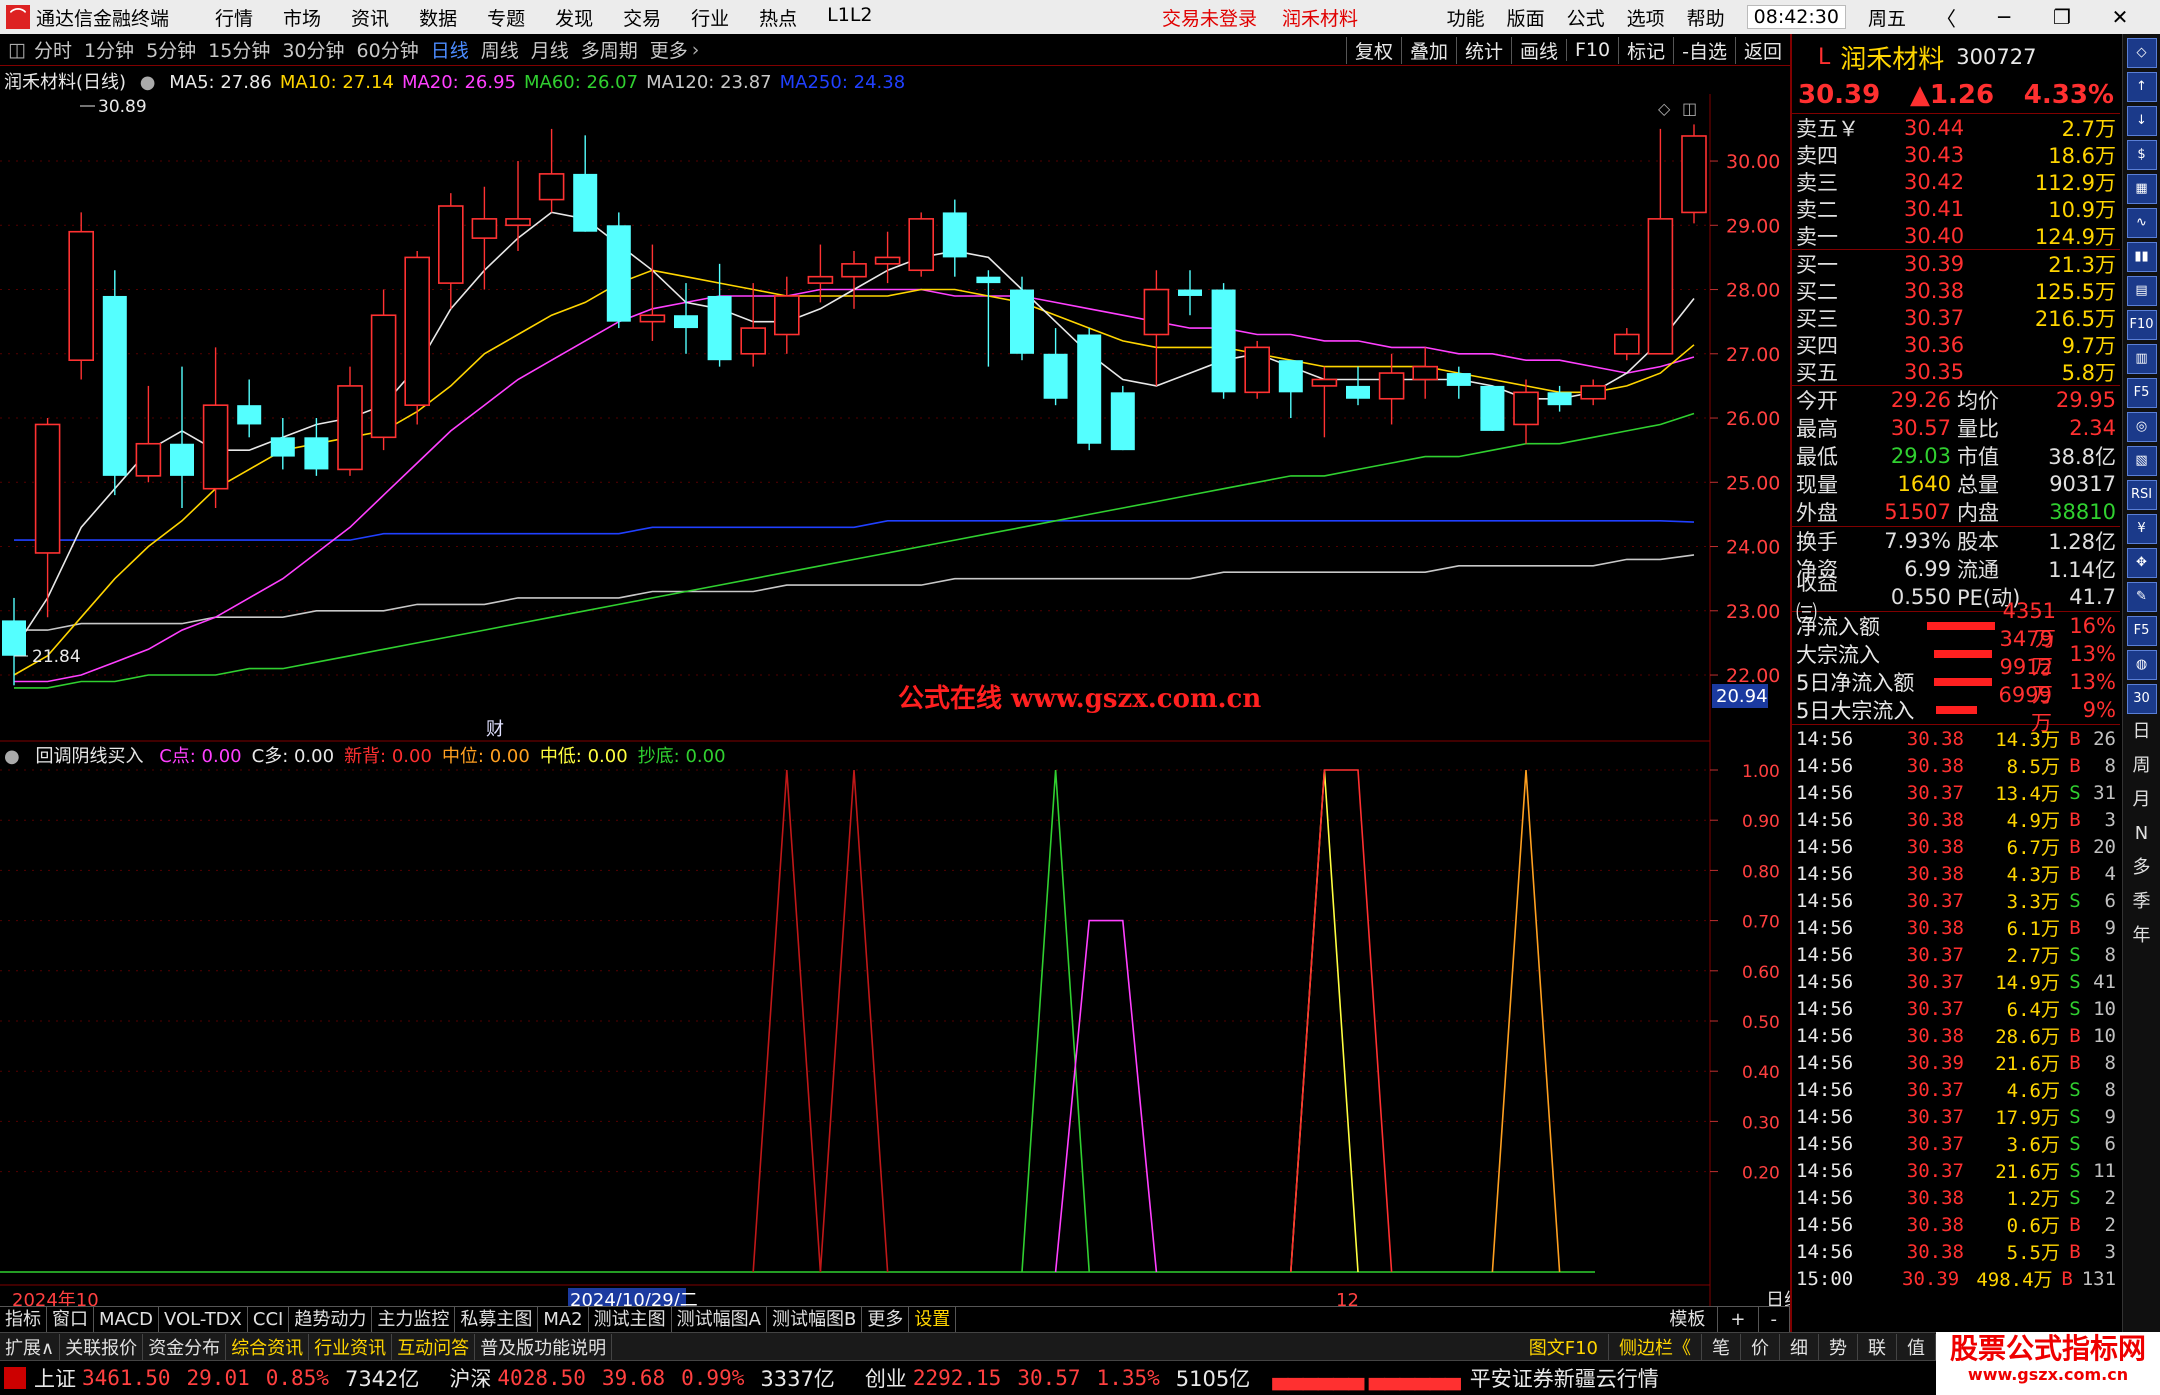 Image resolution: width=2160 pixels, height=1395 pixels. I want to click on function-tab: 行业资讯, so click(351, 1346).